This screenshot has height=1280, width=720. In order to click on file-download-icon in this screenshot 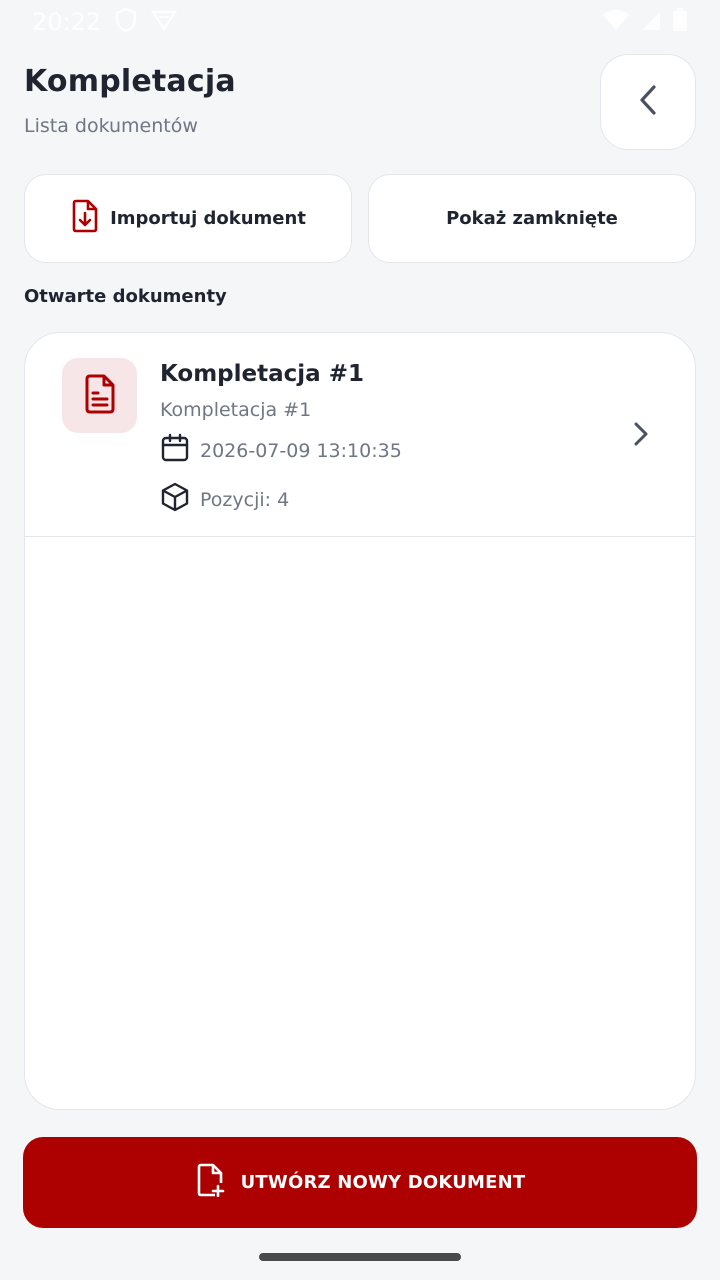, I will do `click(85, 218)`.